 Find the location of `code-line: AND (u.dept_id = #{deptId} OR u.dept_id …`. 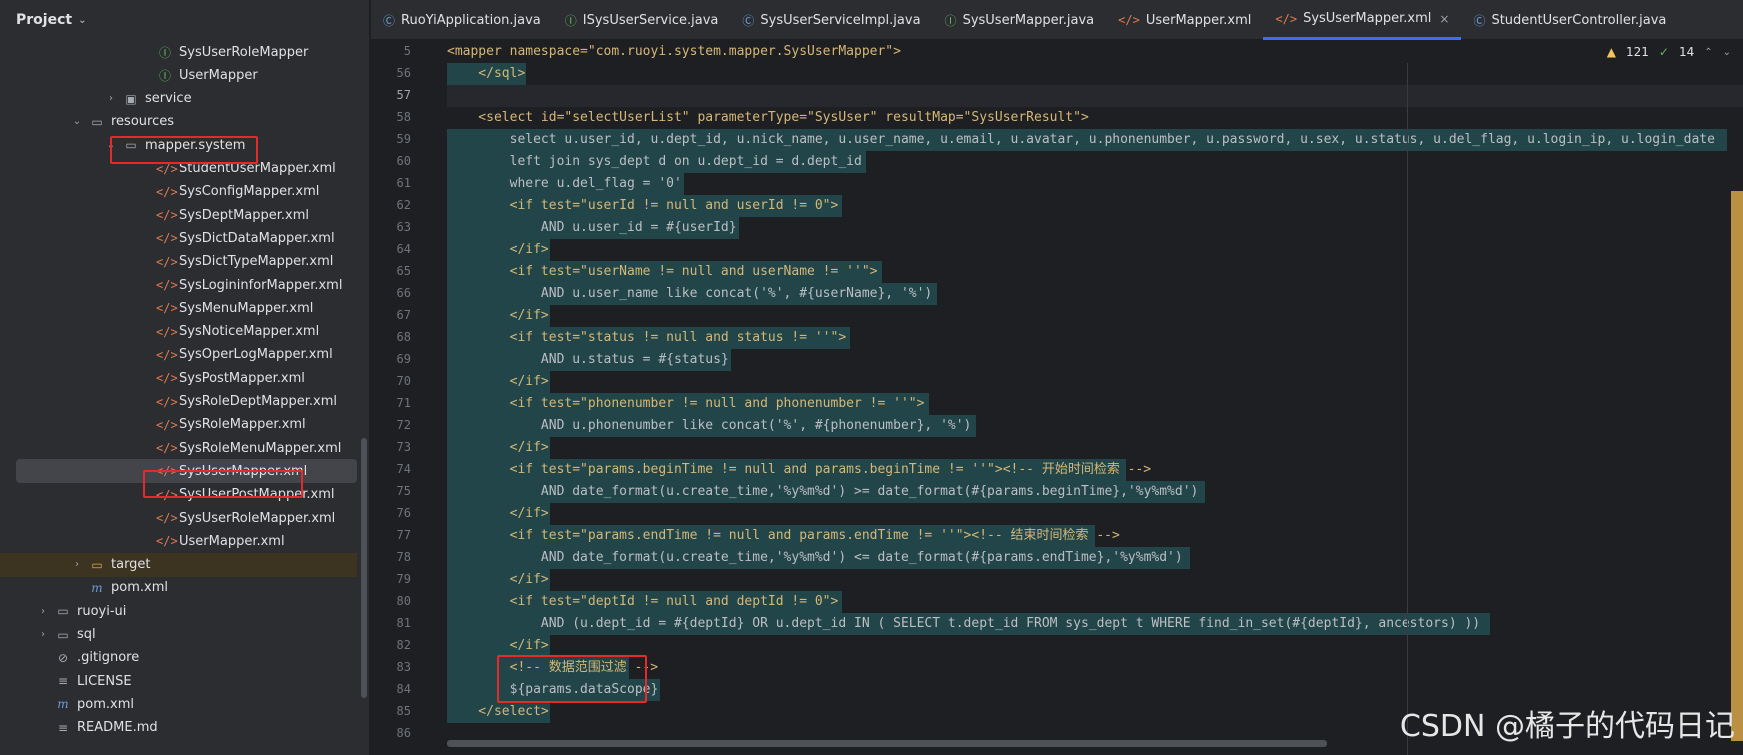

code-line: AND (u.dept_id = #{deptId} OR u.dept_id … is located at coordinates (1095, 624).